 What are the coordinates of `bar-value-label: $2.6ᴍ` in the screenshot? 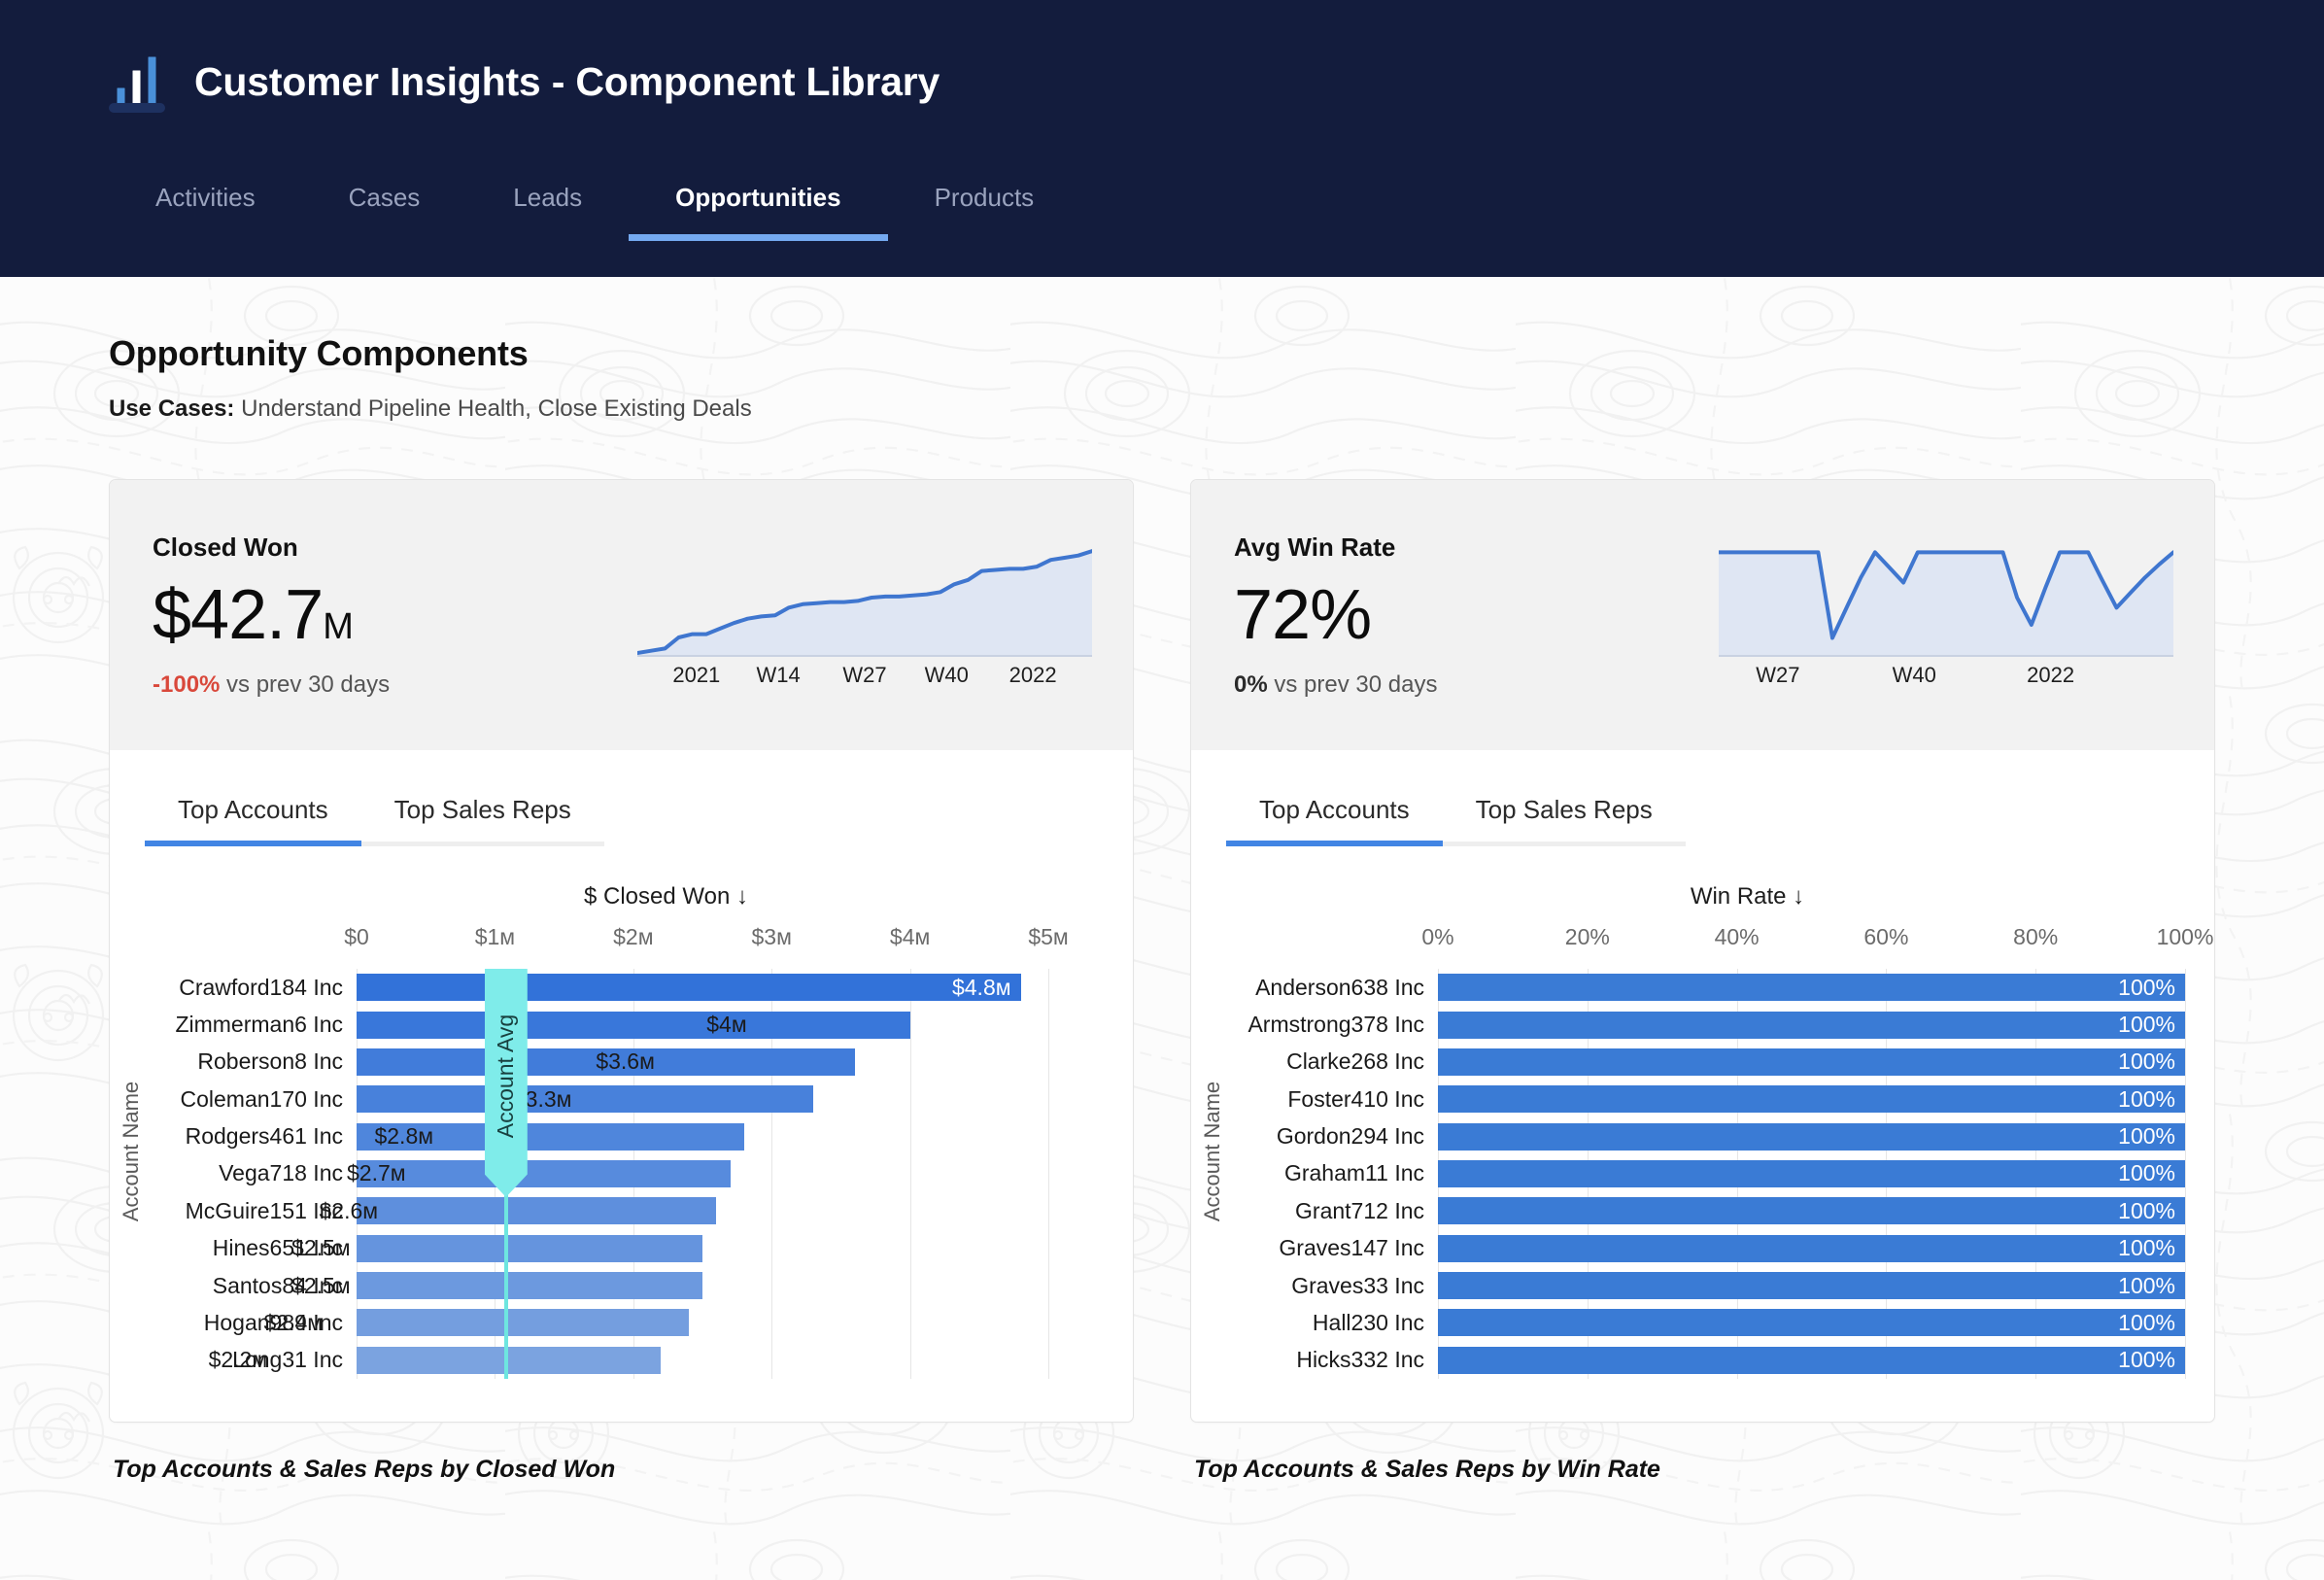 It's located at (349, 1210).